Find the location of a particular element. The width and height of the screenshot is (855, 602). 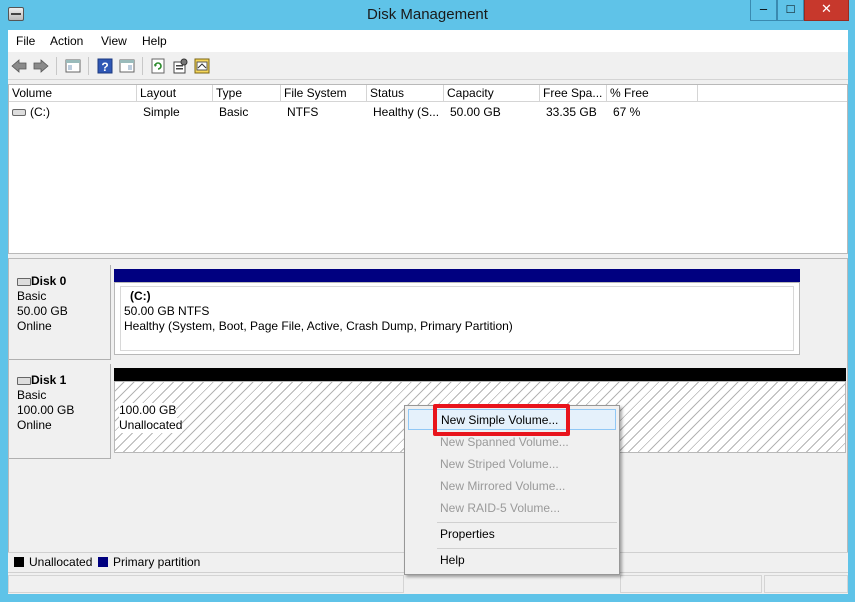

volume-cell: (C:) is located at coordinates (31, 112).